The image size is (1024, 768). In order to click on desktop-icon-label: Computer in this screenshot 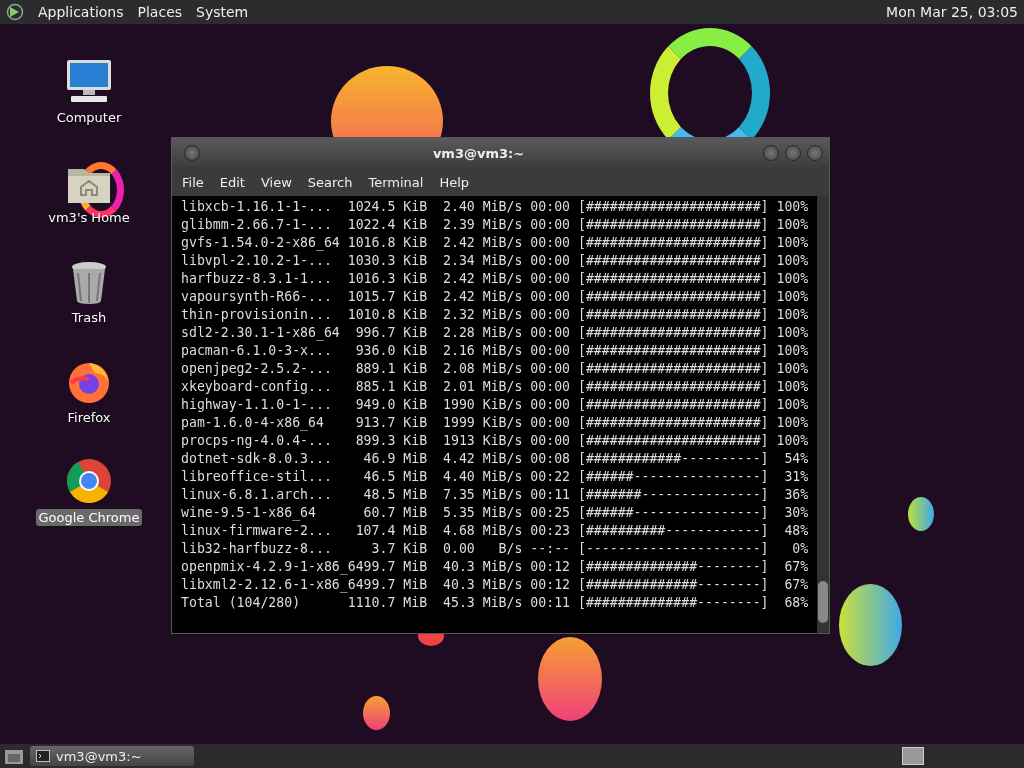, I will do `click(89, 117)`.